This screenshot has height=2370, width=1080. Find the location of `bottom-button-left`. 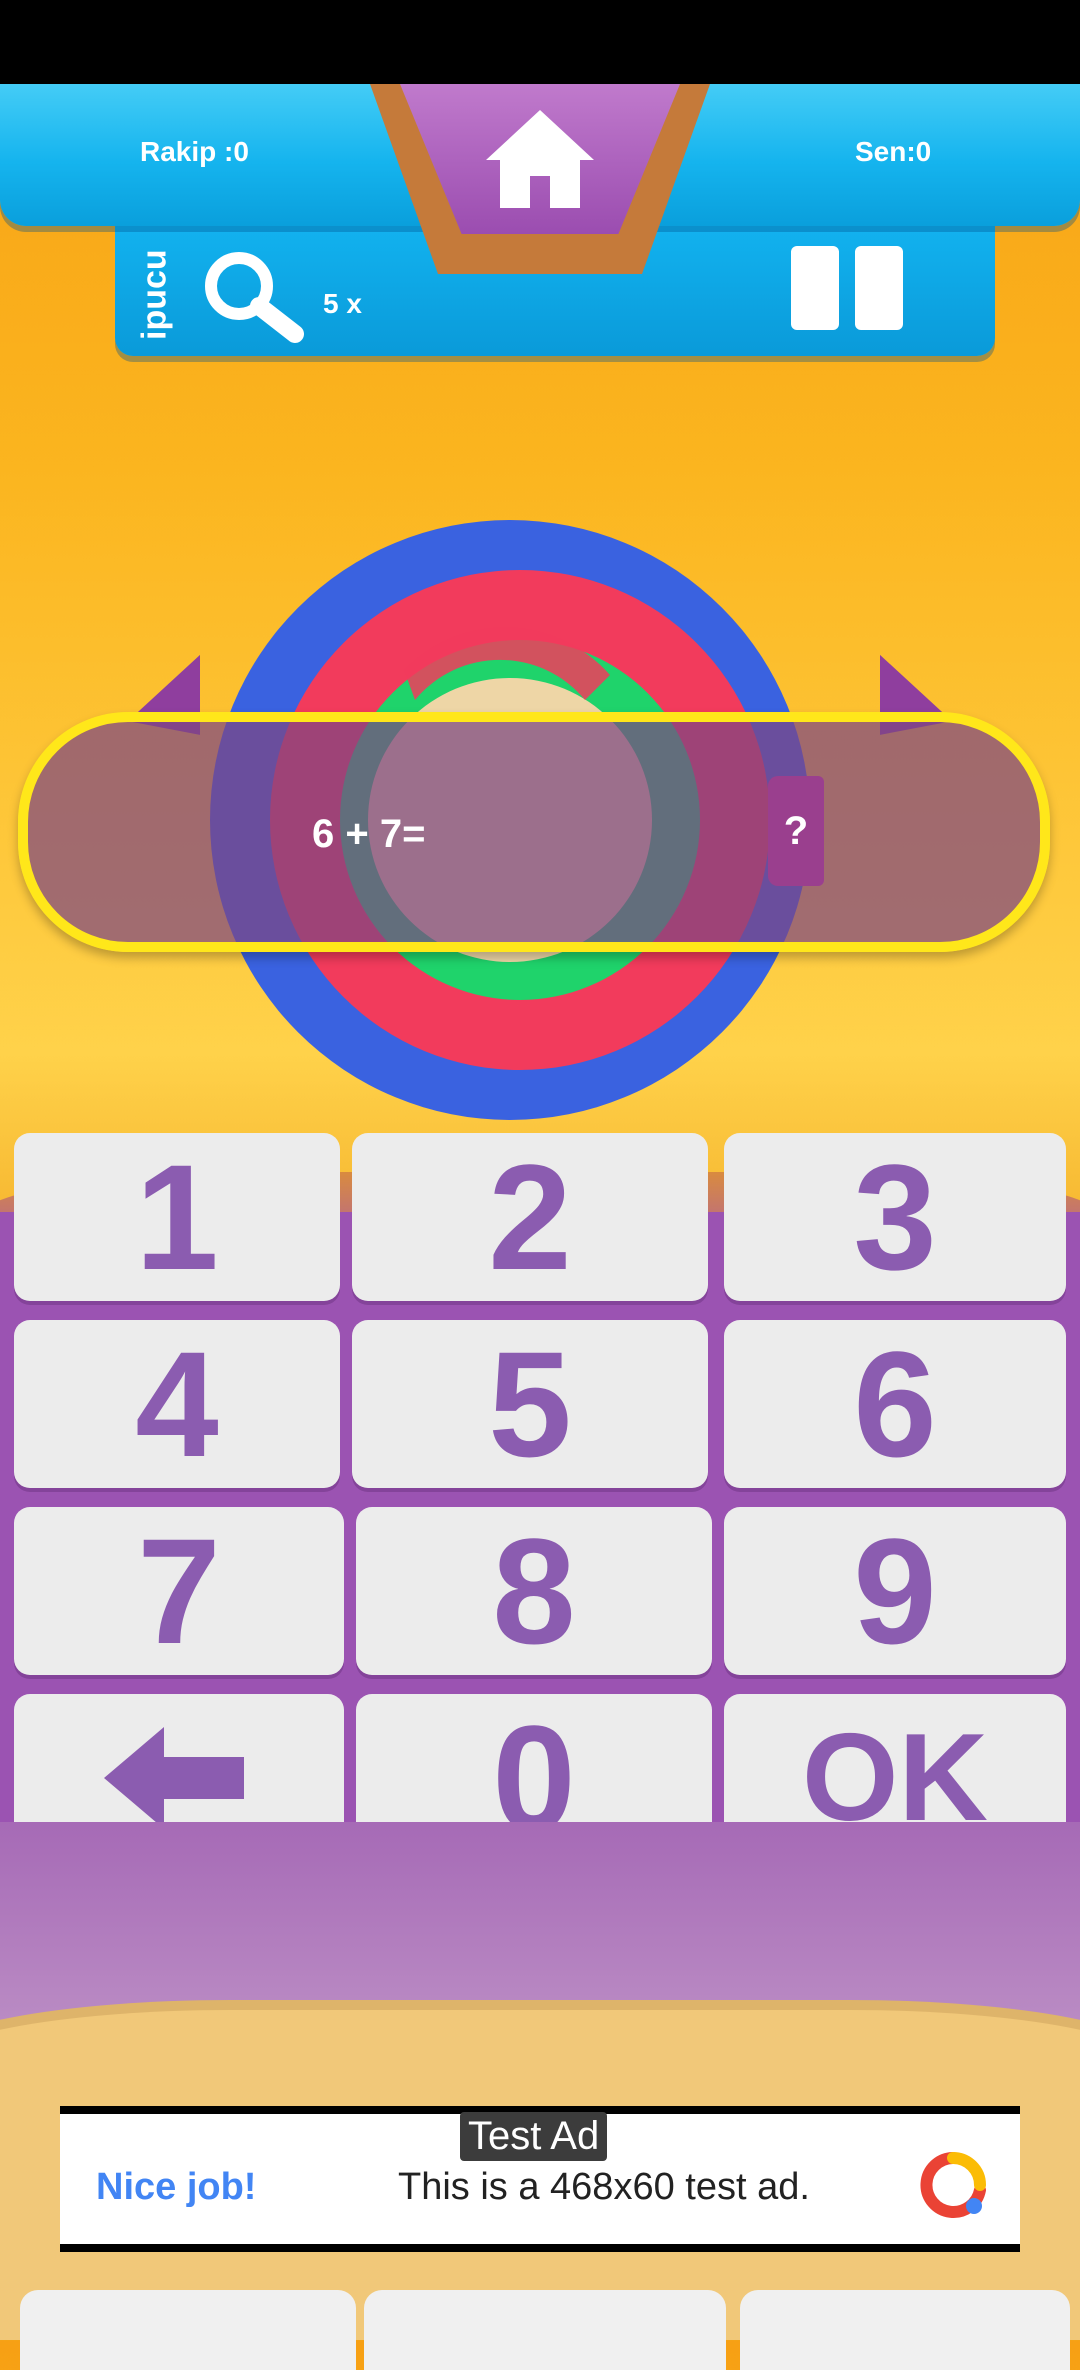

bottom-button-left is located at coordinates (188, 2330).